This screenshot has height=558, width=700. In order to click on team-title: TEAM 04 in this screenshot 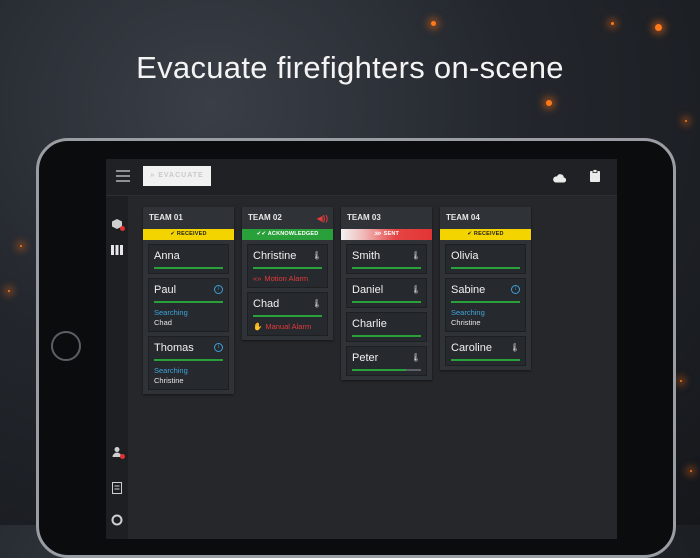, I will do `click(463, 217)`.